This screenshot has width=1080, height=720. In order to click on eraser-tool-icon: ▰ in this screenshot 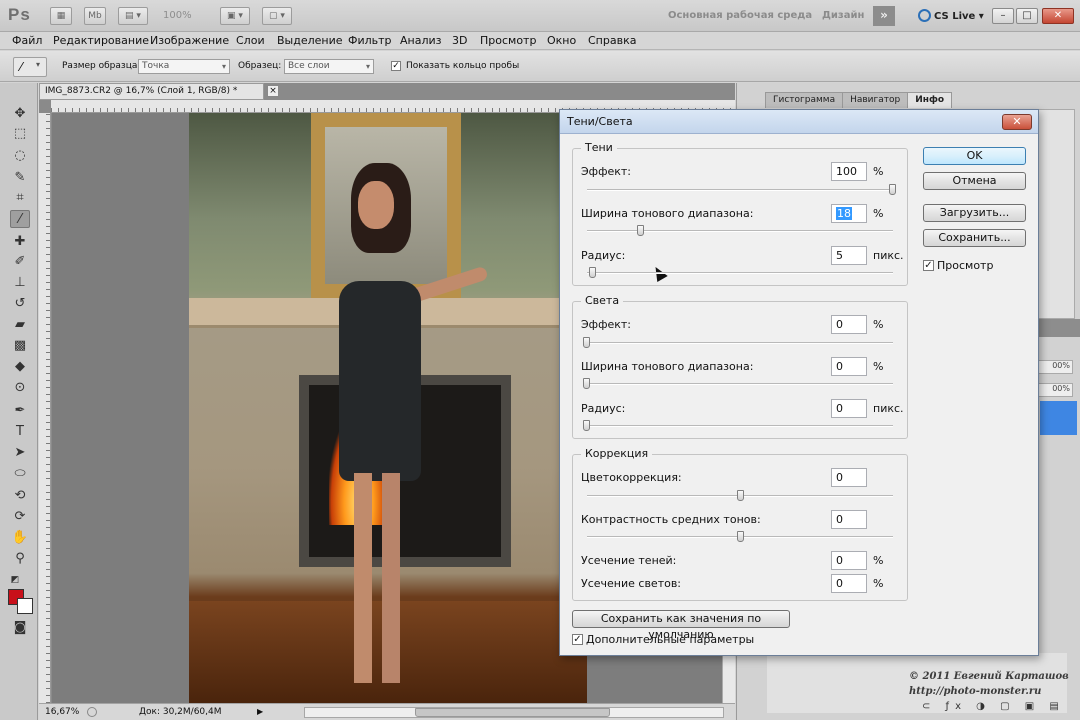, I will do `click(20, 325)`.